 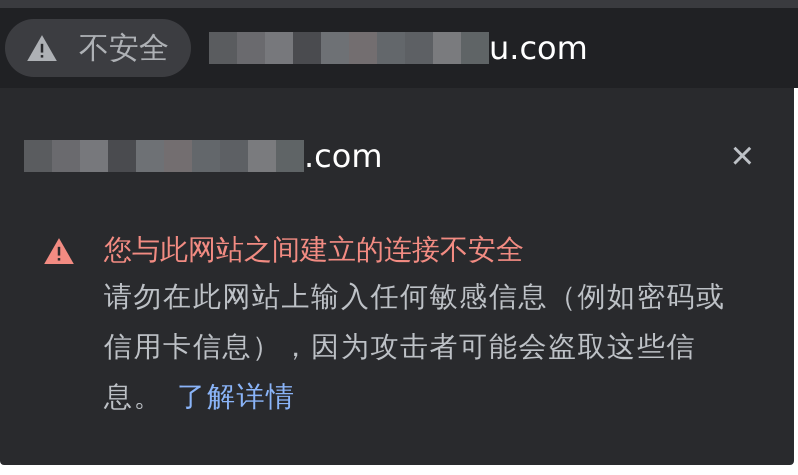 What do you see at coordinates (538, 48) in the screenshot?
I see `url-text: u.com` at bounding box center [538, 48].